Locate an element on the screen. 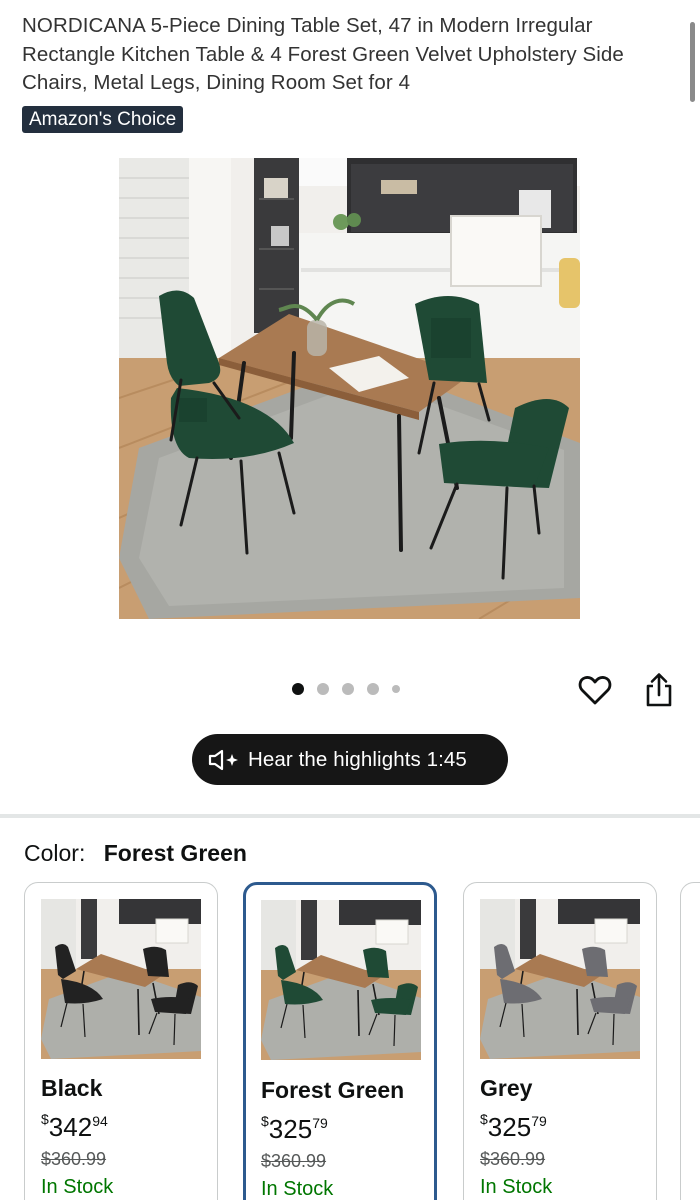 This screenshot has width=700, height=1200. price-whole: 342 is located at coordinates (70, 1127).